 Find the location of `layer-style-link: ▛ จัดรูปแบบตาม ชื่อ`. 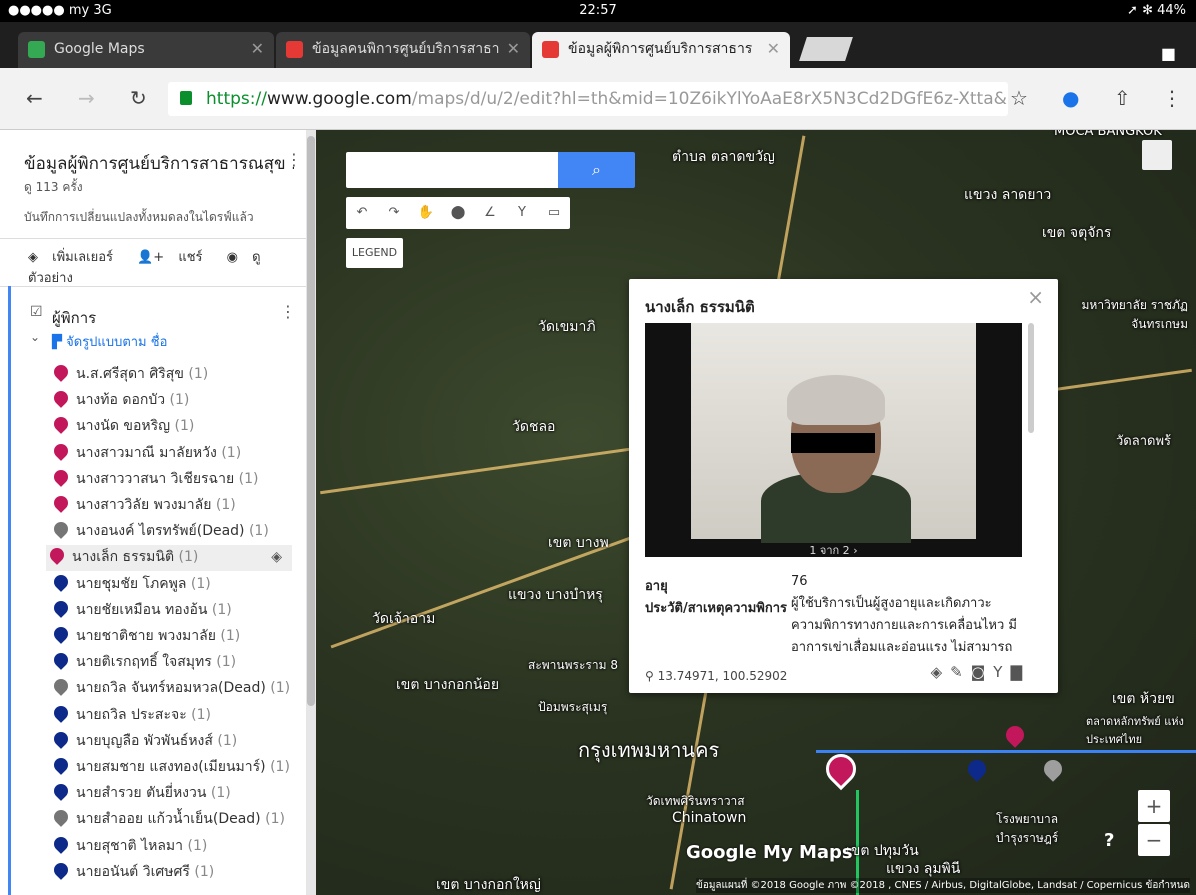

layer-style-link: ▛ จัดรูปแบบตาม ชื่อ is located at coordinates (109, 341).